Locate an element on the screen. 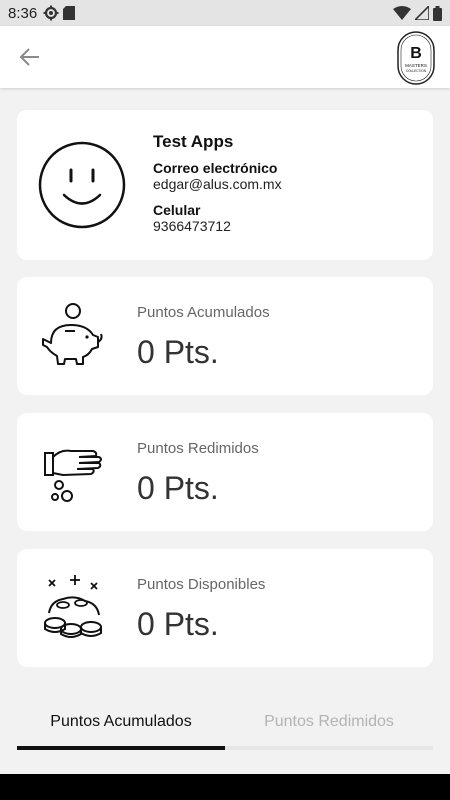  brand-logo: B MASTERS COLLECTION is located at coordinates (416, 58).